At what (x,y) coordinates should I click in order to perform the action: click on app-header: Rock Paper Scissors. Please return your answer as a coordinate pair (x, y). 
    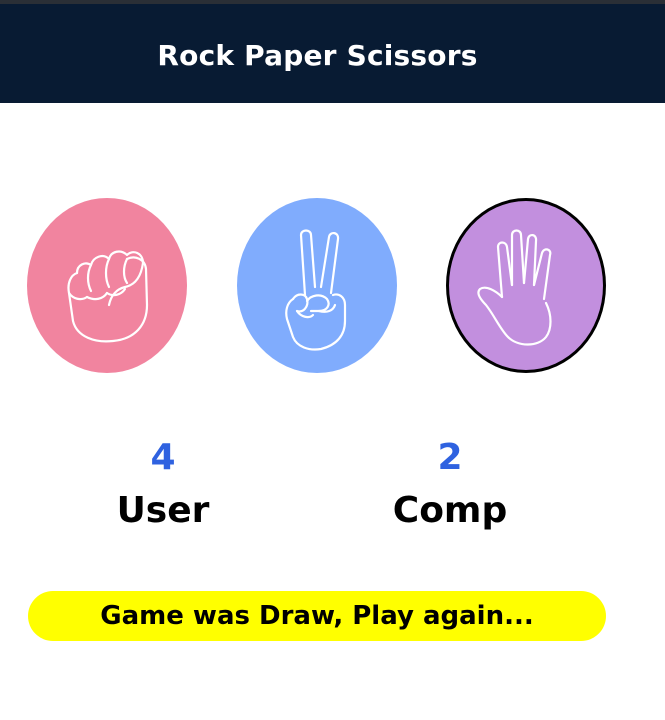
    Looking at the image, I should click on (332, 53).